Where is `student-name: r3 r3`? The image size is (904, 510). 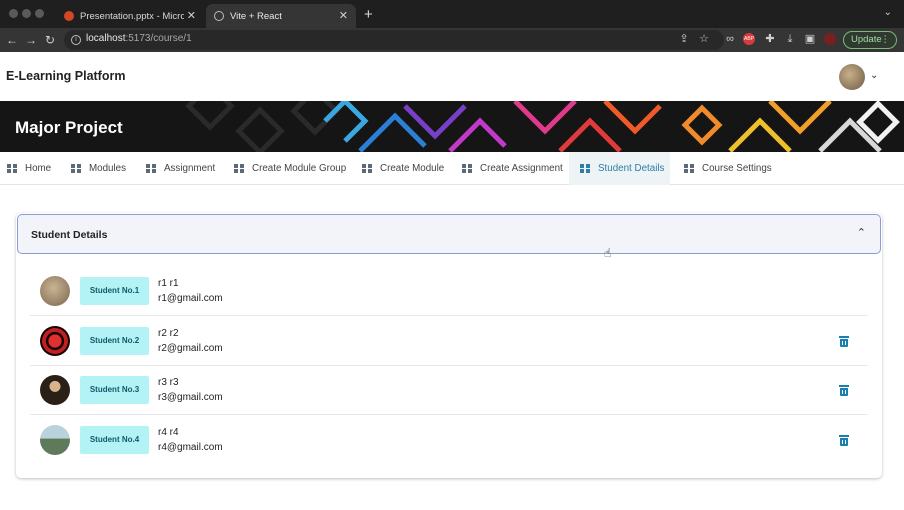 student-name: r3 r3 is located at coordinates (168, 382).